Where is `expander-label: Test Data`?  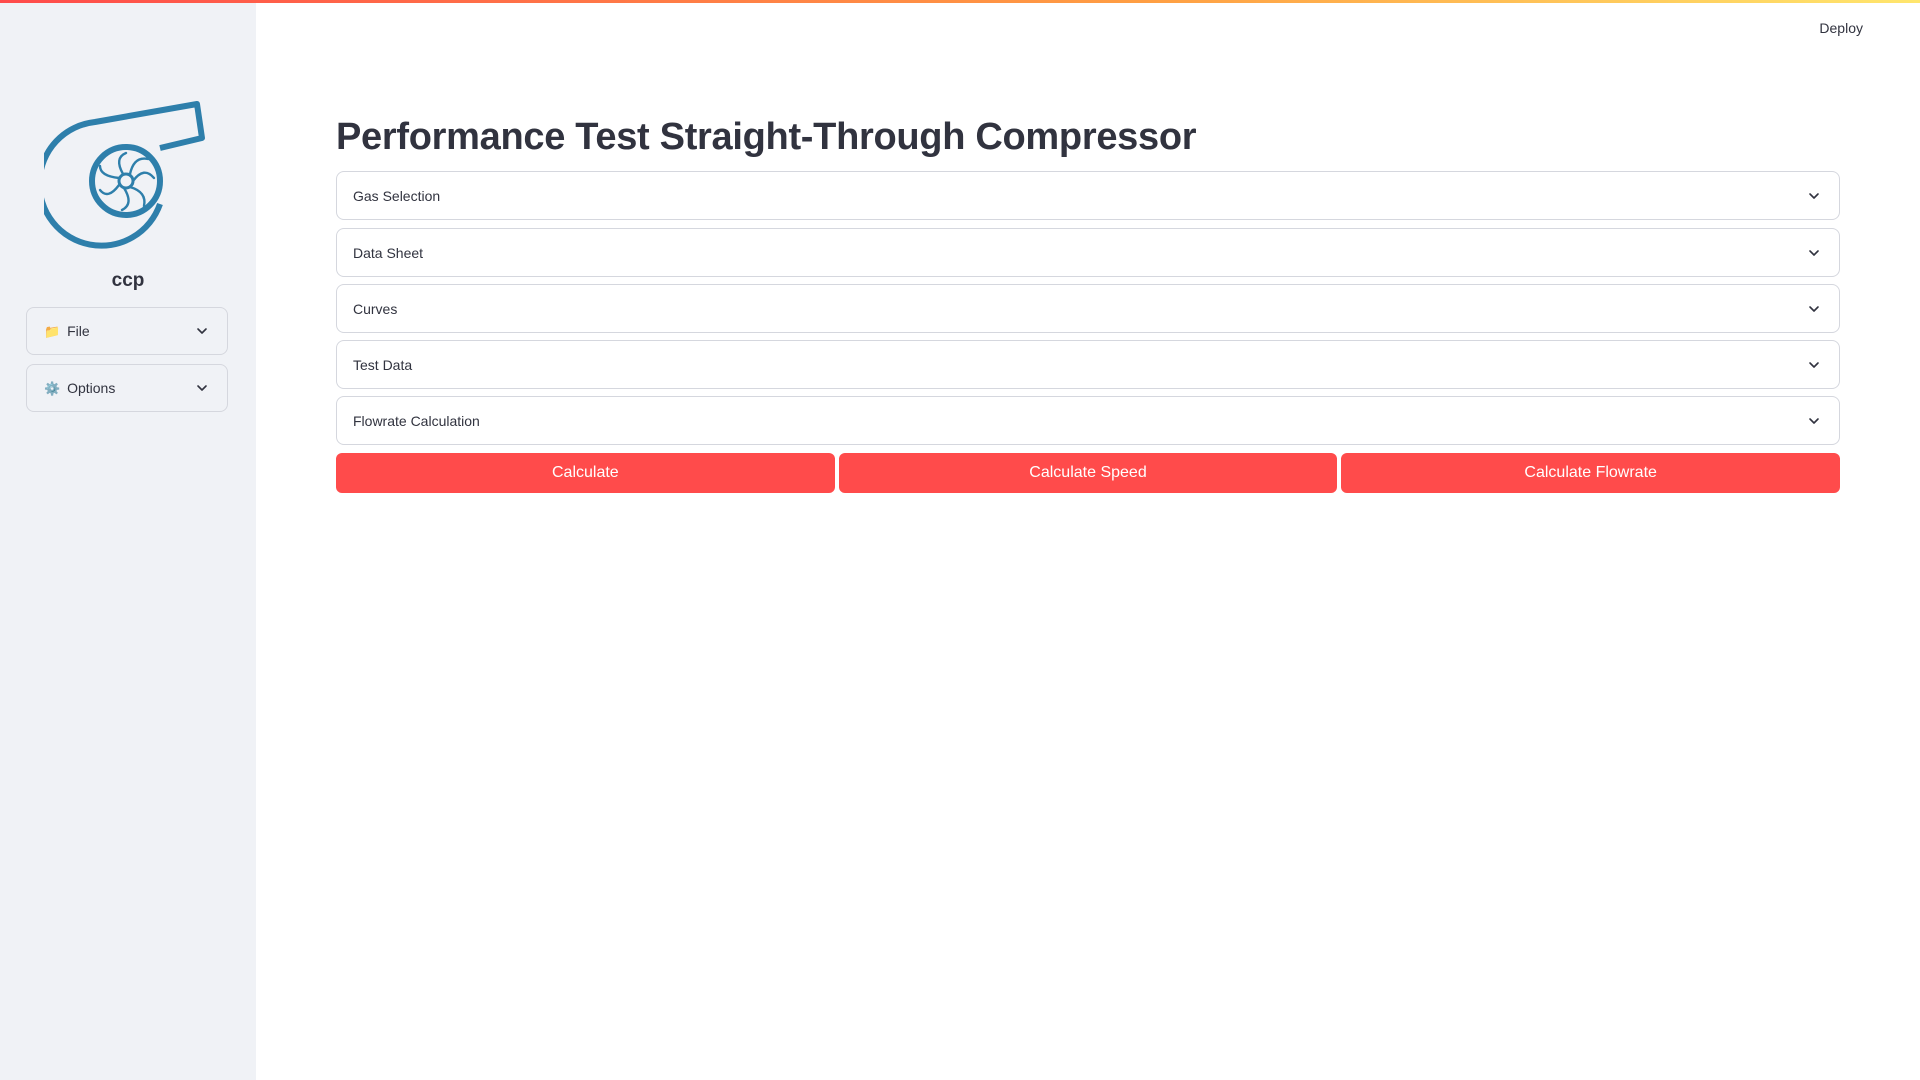 expander-label: Test Data is located at coordinates (383, 364).